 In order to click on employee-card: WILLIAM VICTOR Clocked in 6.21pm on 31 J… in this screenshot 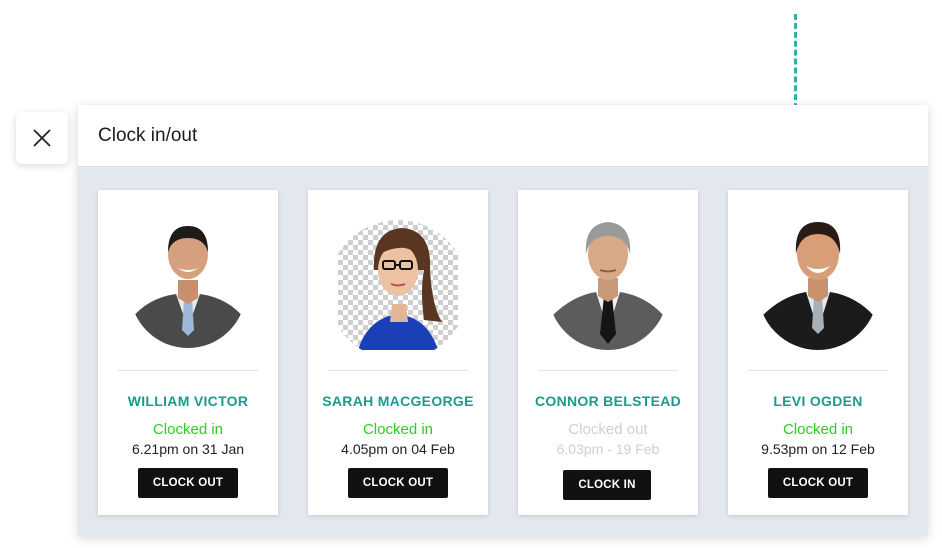, I will do `click(188, 352)`.